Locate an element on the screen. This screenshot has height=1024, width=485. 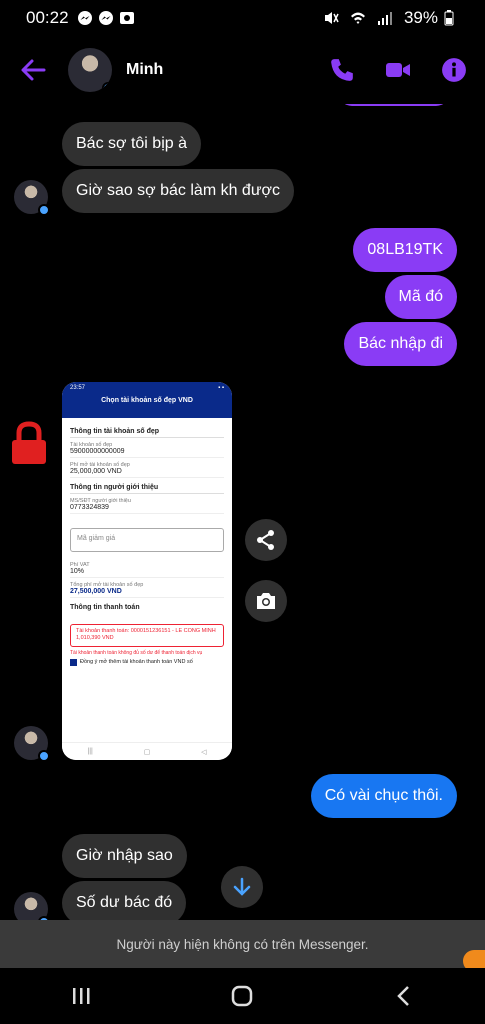
wifi-icon is located at coordinates (357, 18).